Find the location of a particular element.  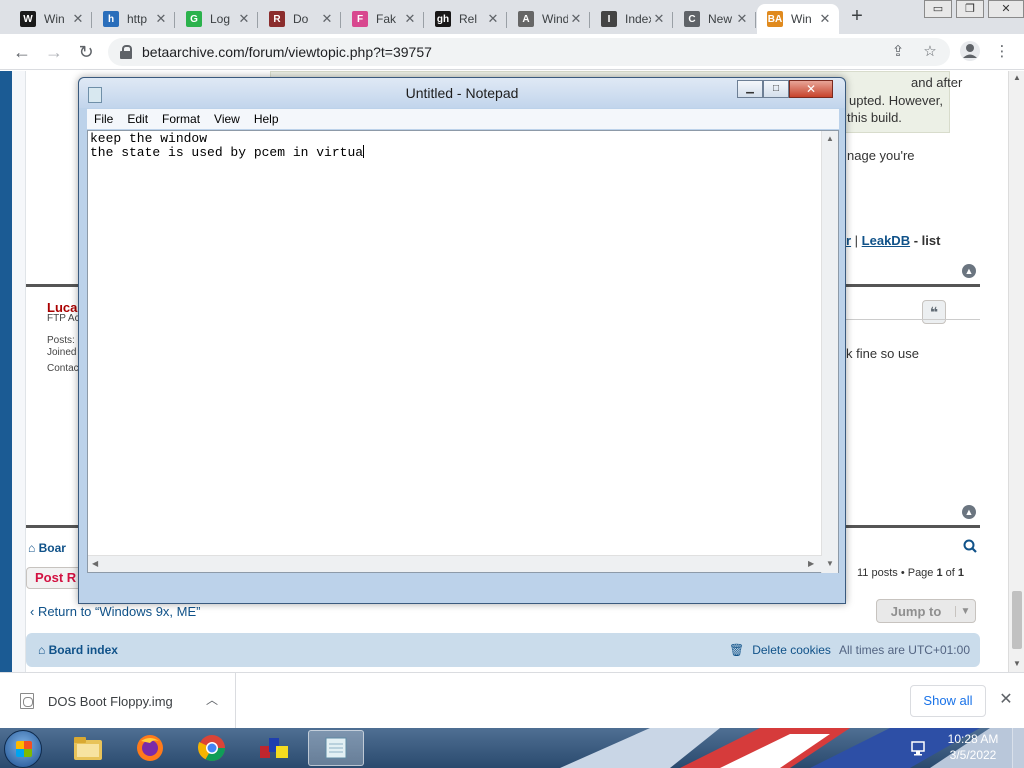

reload-icon: ↻ is located at coordinates (86, 52).